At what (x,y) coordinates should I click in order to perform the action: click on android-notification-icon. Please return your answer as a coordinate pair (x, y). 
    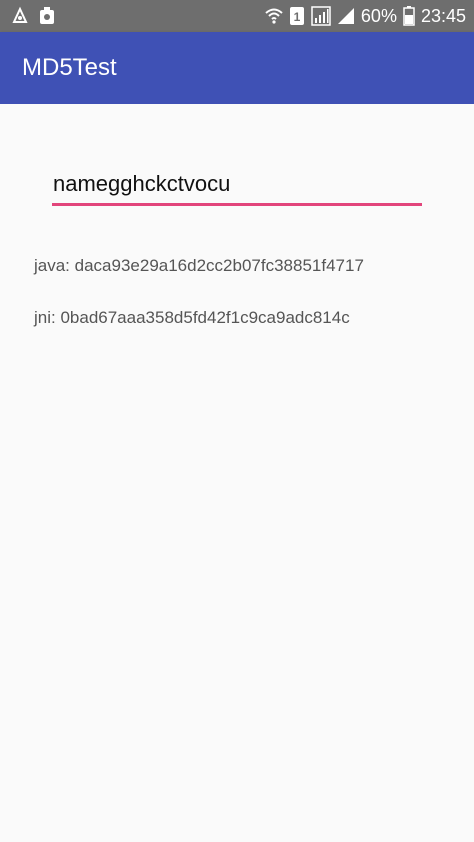
    Looking at the image, I should click on (47, 16).